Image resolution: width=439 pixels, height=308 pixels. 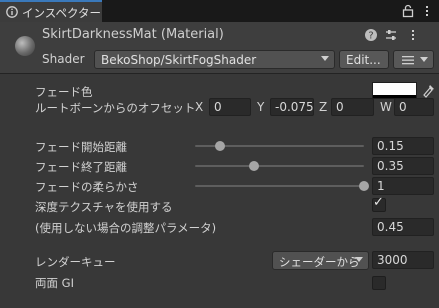 I want to click on render-queue-dropdown-value: シェーダーから, so click(x=319, y=262).